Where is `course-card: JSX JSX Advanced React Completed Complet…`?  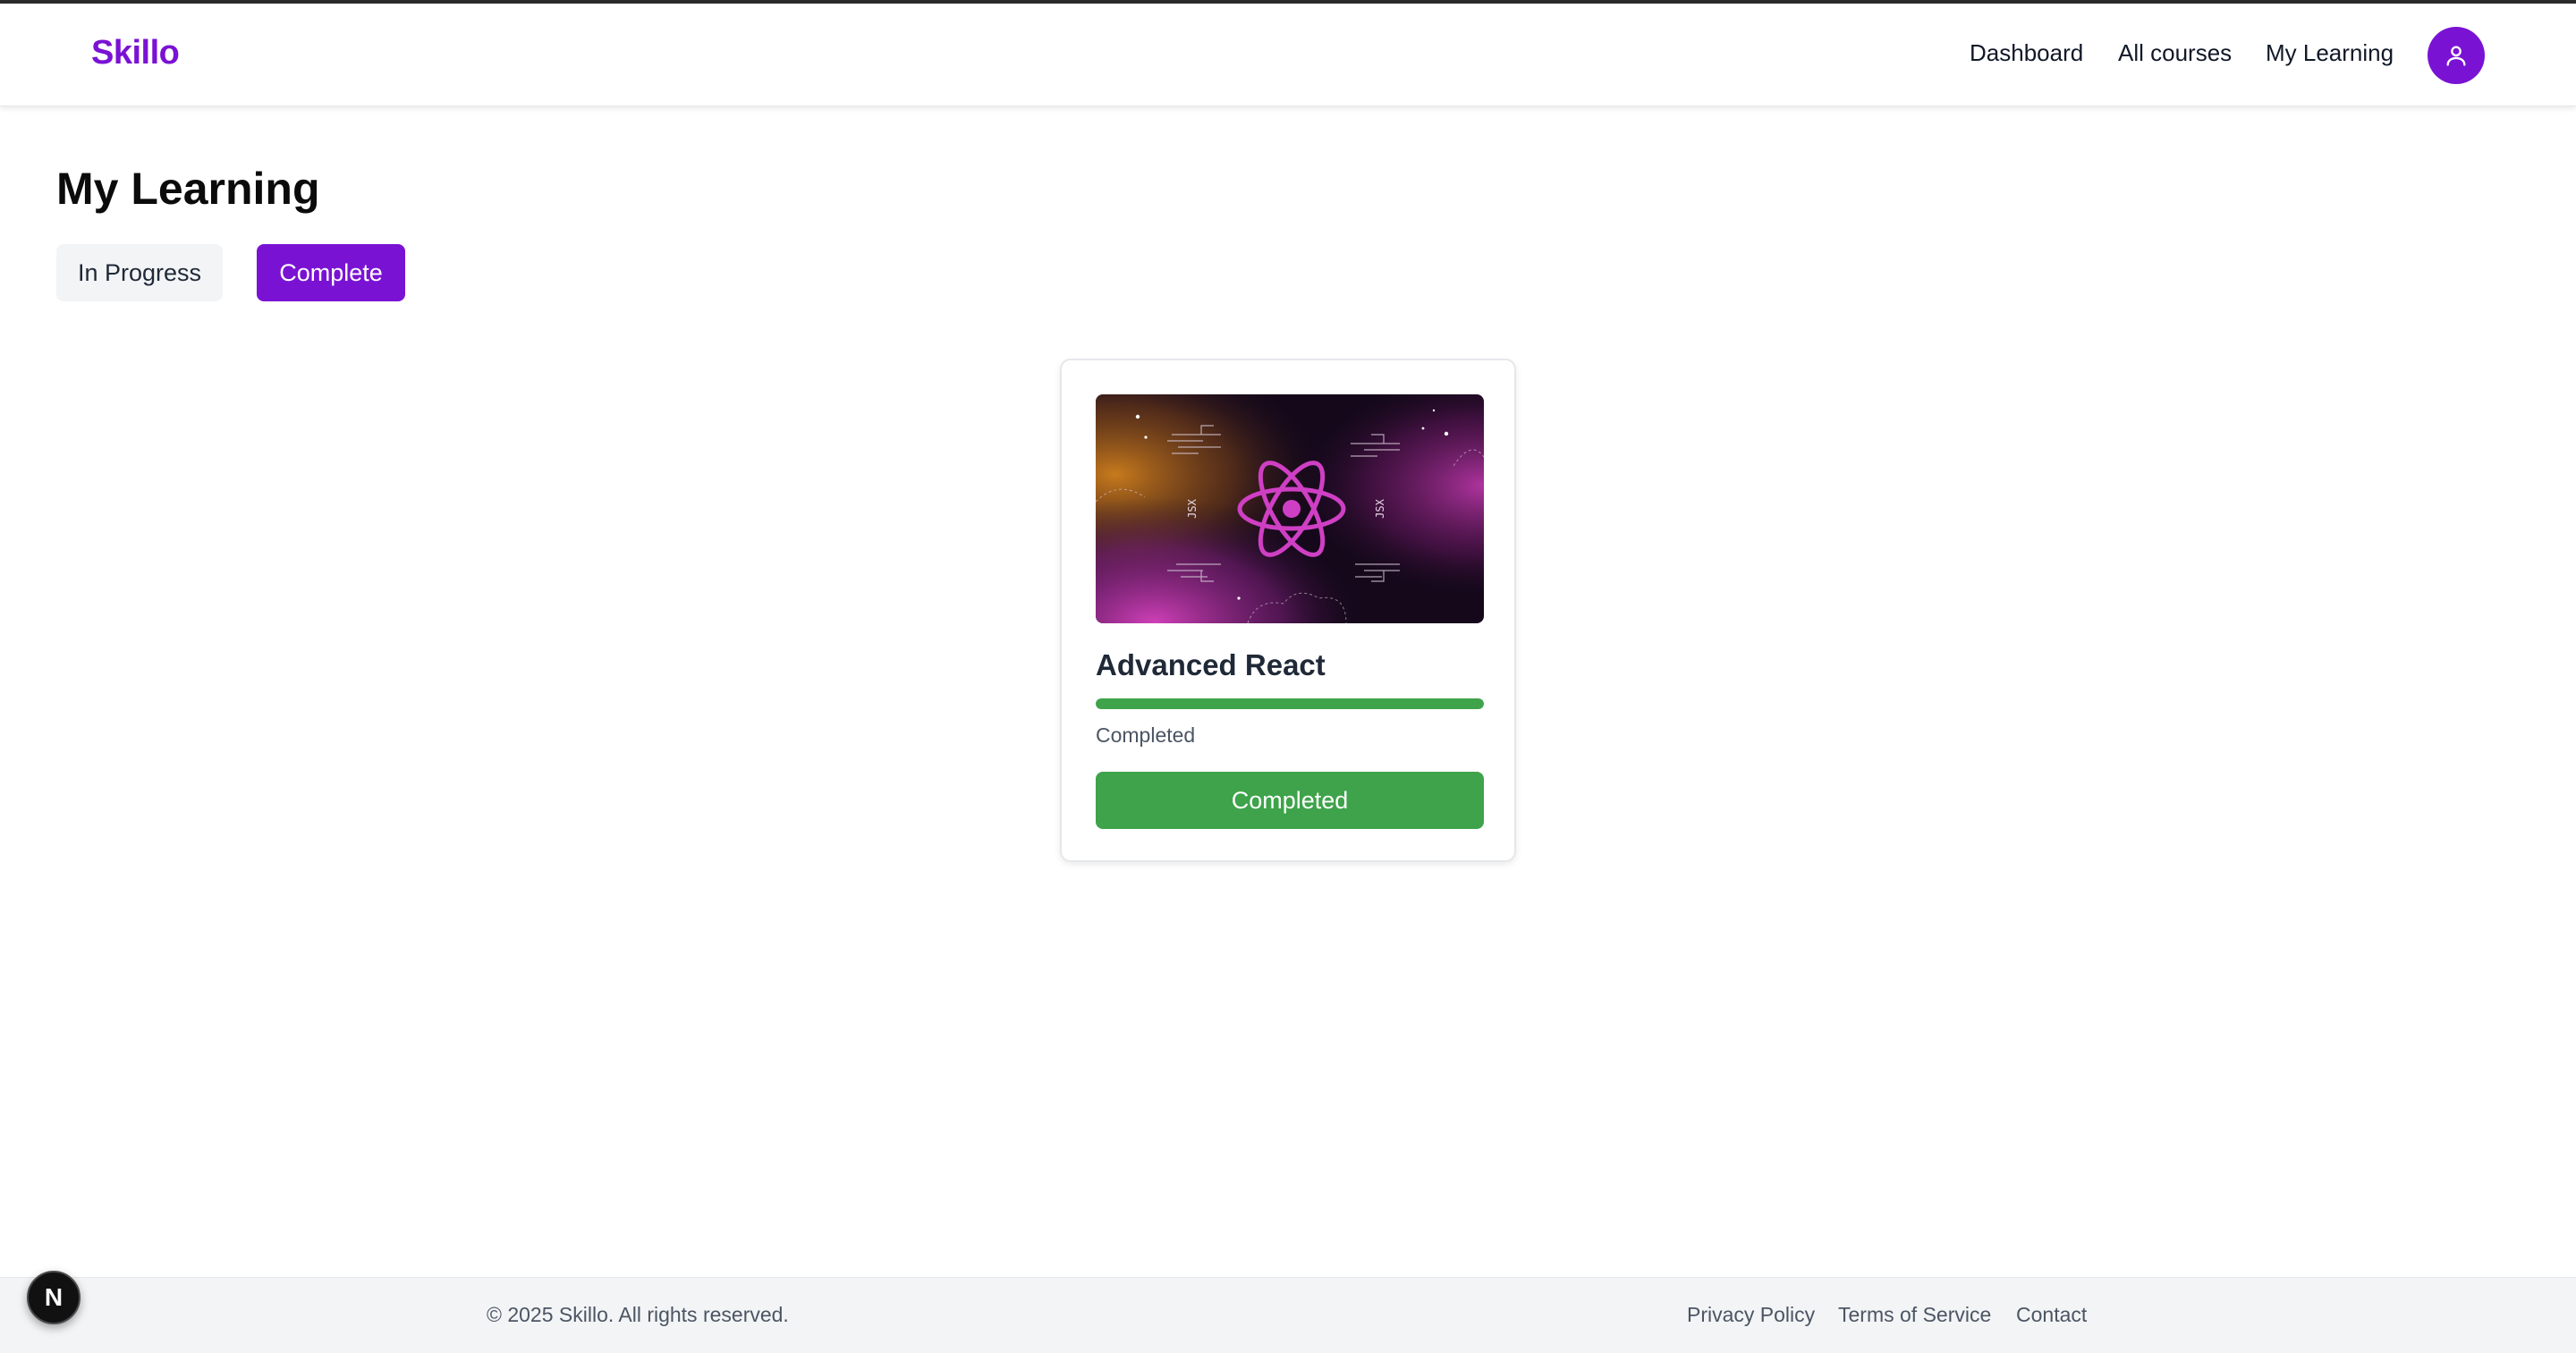
course-card: JSX JSX Advanced React Completed Complet… is located at coordinates (1288, 610).